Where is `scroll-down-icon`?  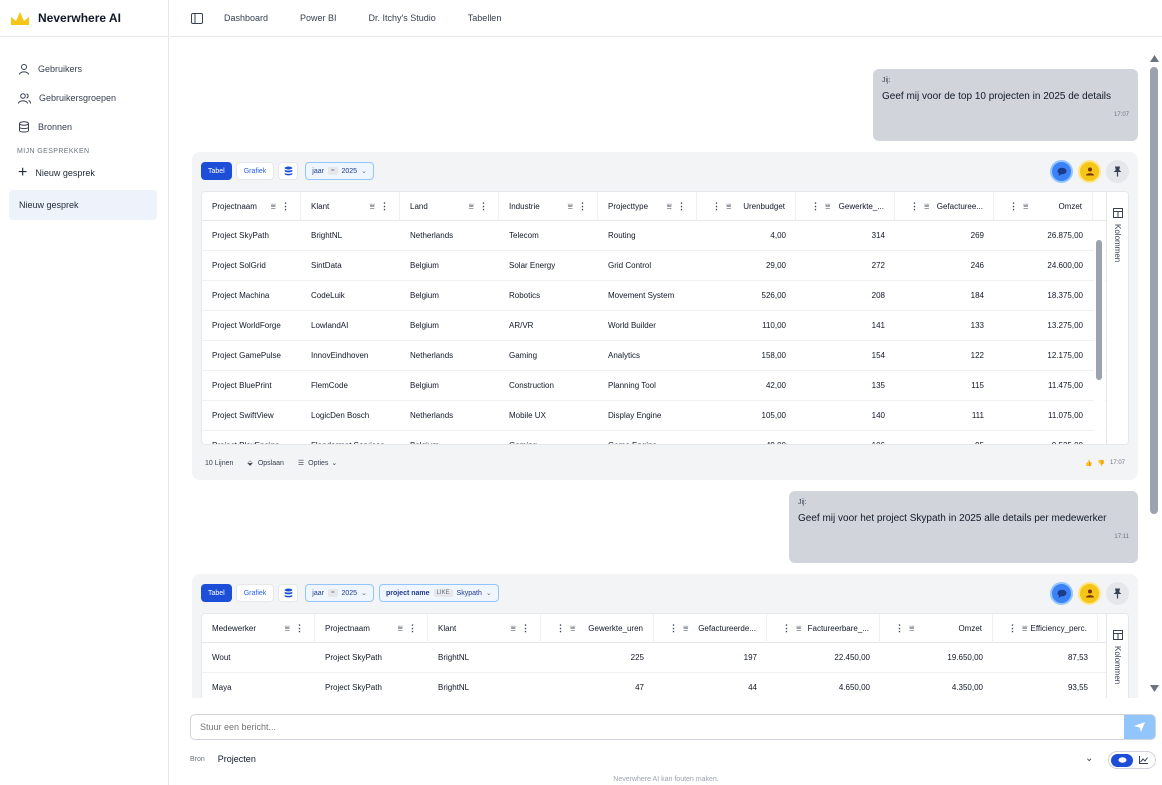 scroll-down-icon is located at coordinates (1154, 688).